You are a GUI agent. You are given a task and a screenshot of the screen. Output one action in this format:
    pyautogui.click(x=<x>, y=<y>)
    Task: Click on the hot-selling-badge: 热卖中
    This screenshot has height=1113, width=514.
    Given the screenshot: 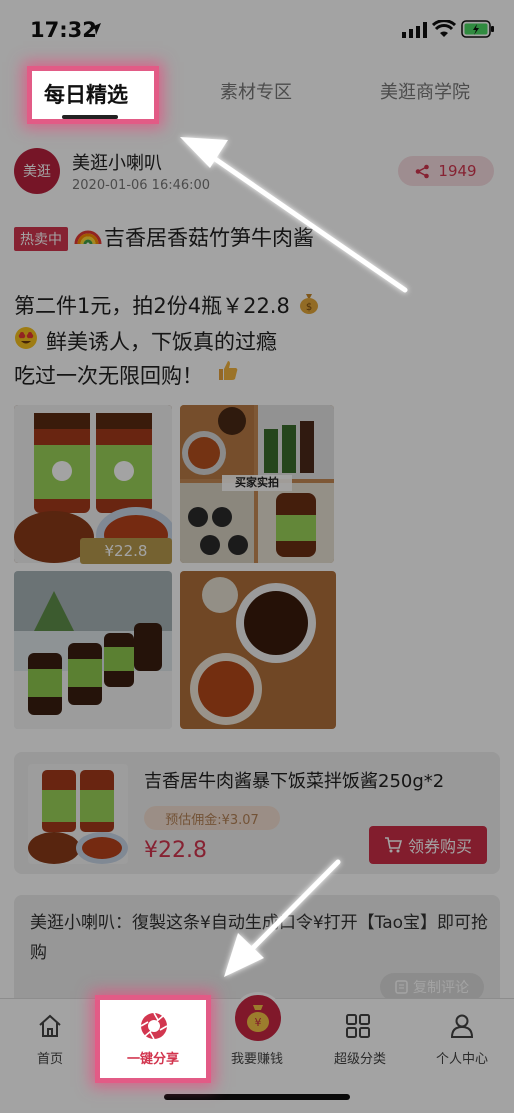 What is the action you would take?
    pyautogui.click(x=41, y=239)
    